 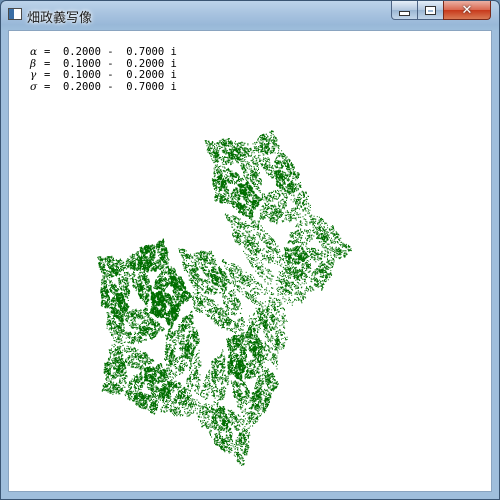 I want to click on maximize-icon, so click(x=430, y=10).